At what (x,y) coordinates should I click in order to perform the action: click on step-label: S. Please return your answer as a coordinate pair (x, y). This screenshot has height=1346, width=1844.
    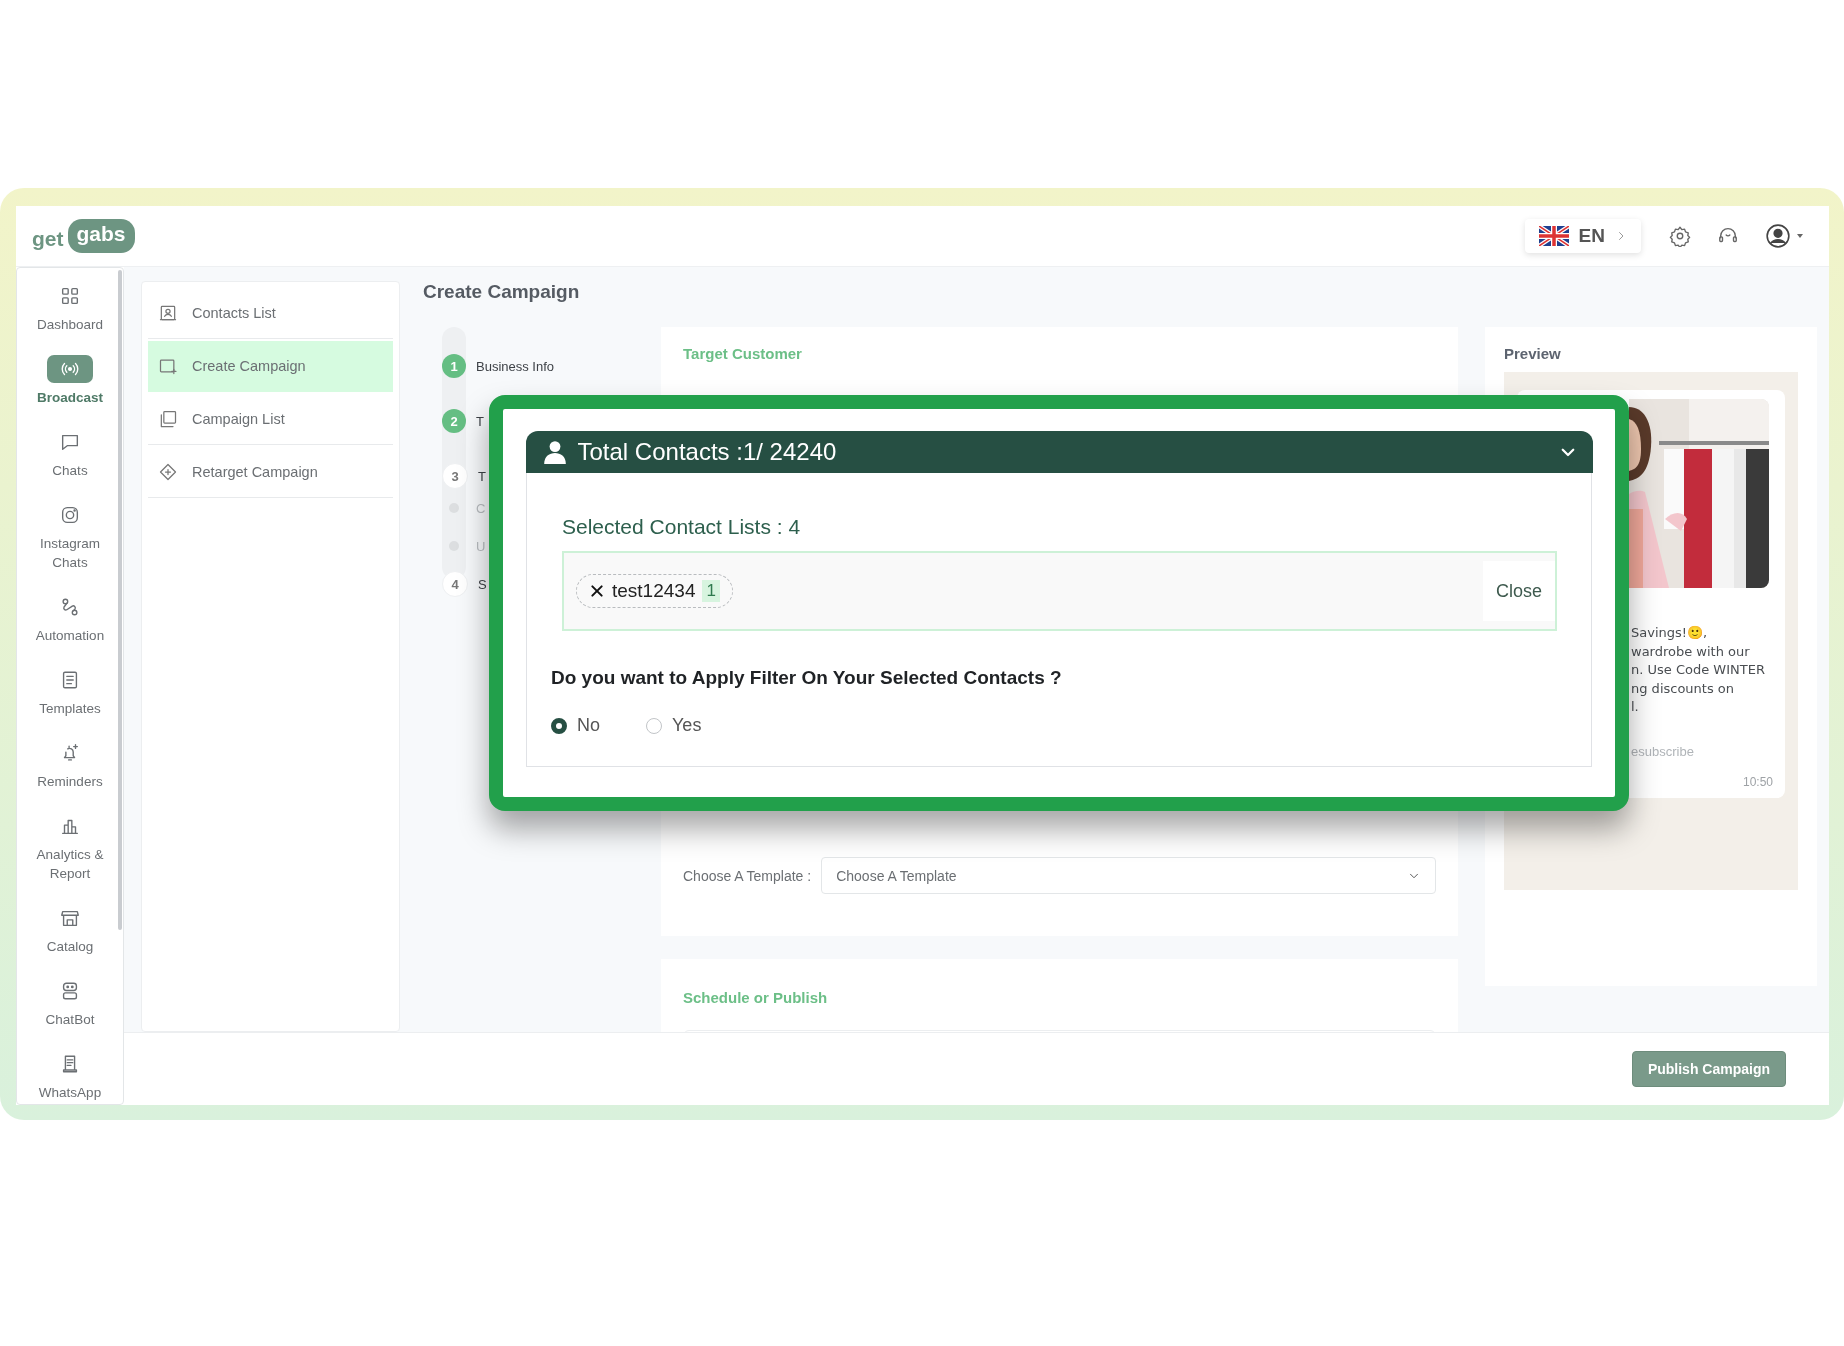
    Looking at the image, I should click on (482, 584).